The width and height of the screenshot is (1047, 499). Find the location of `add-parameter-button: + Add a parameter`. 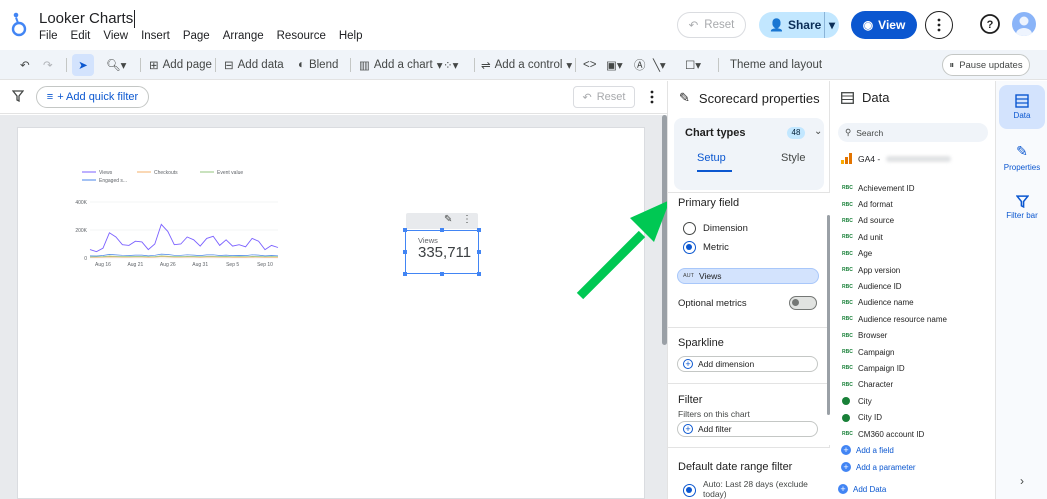

add-parameter-button: + Add a parameter is located at coordinates (878, 467).